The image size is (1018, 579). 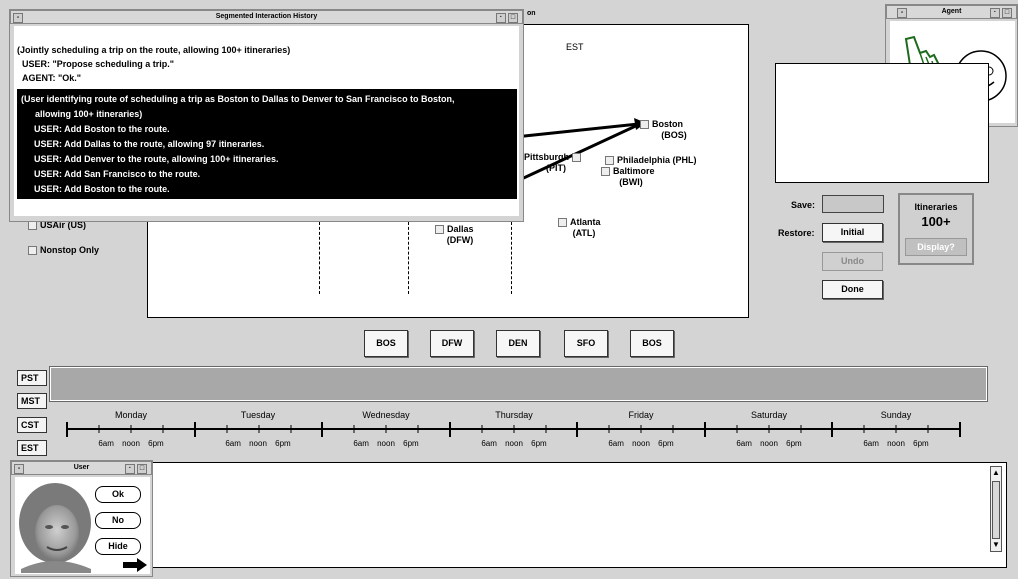 What do you see at coordinates (651, 160) in the screenshot?
I see `city-philadelphia: Philadelphia (PHL)` at bounding box center [651, 160].